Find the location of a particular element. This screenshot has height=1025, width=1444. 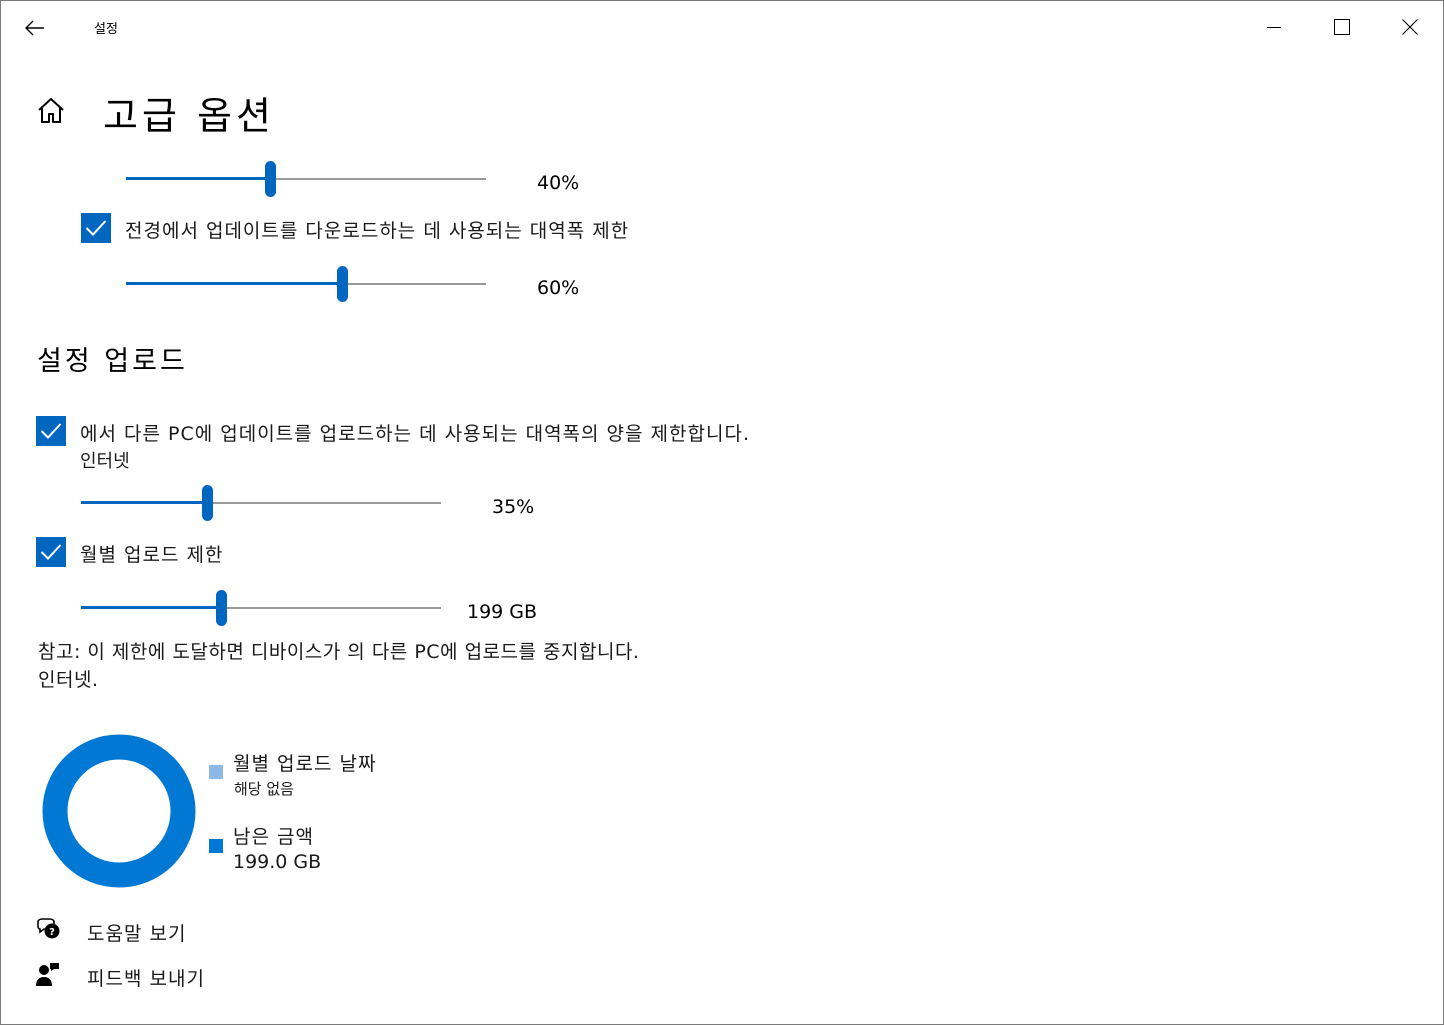

close-button is located at coordinates (1410, 27).